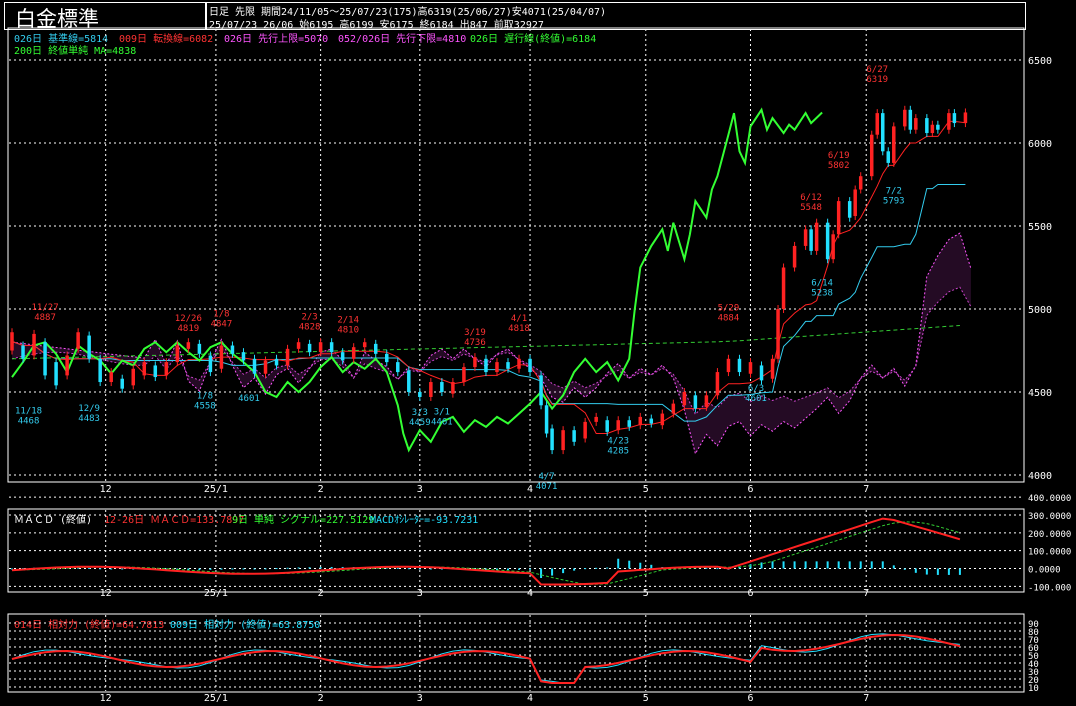  Describe the element at coordinates (866, 698) in the screenshot. I see `x-tick-label: 7` at that location.